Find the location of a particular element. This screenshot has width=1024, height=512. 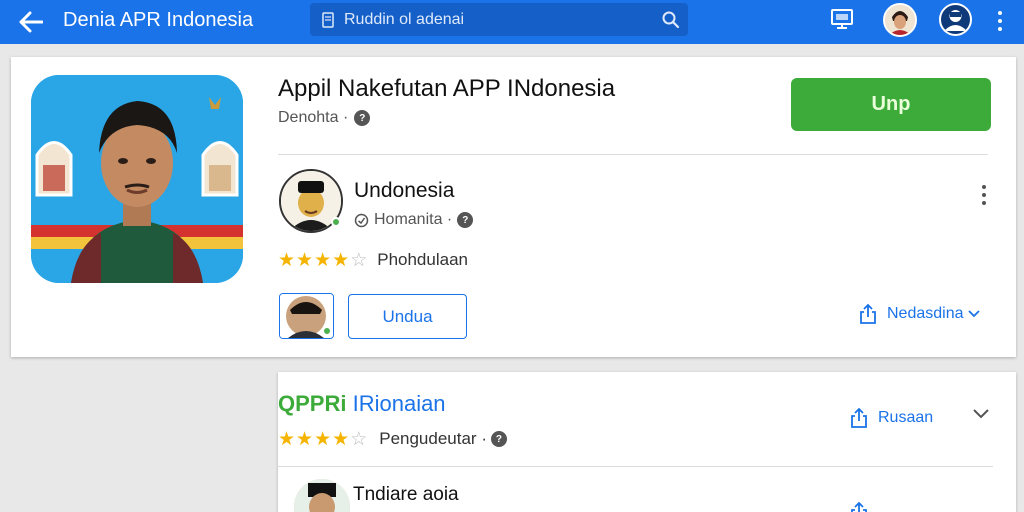

related-title-text: IRionaian is located at coordinates (399, 403).